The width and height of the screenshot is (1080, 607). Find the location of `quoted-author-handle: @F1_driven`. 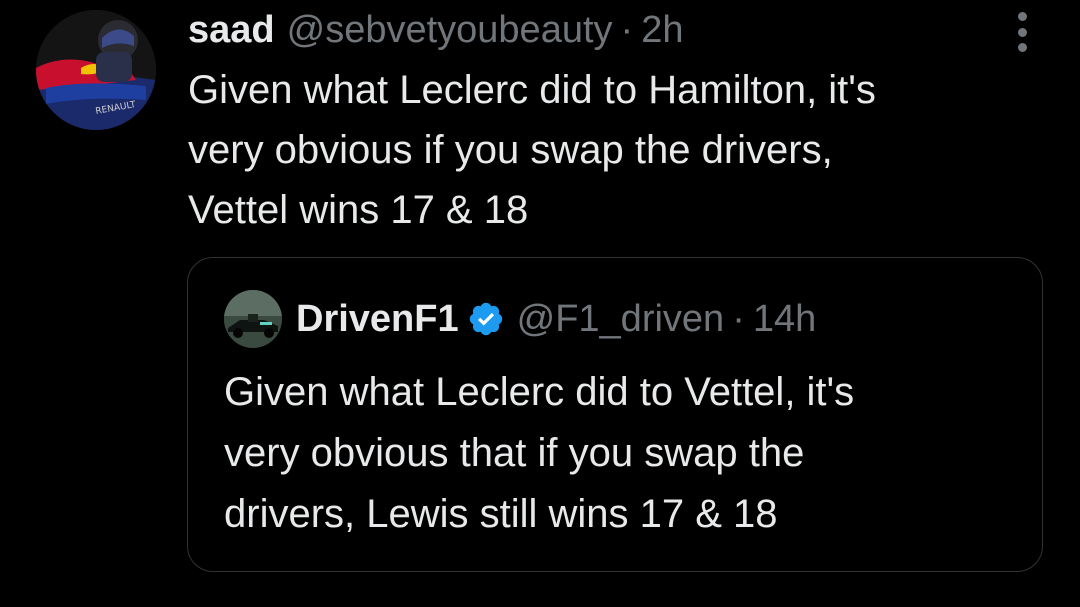

quoted-author-handle: @F1_driven is located at coordinates (621, 319).